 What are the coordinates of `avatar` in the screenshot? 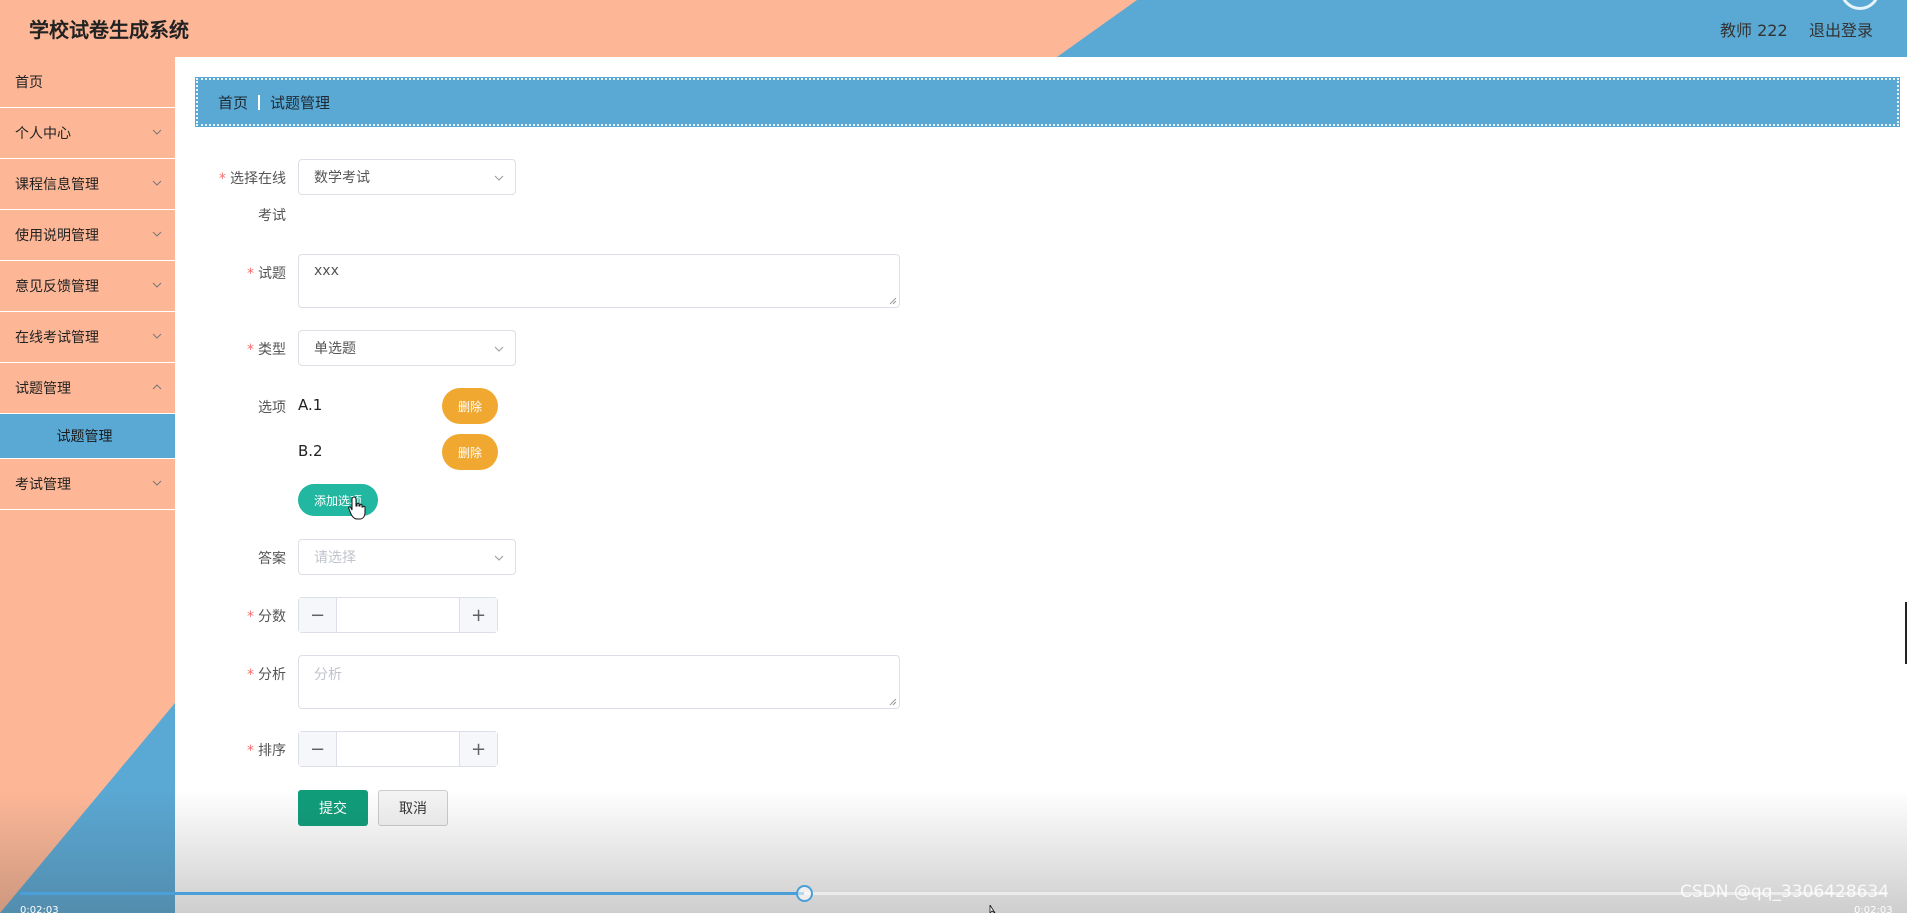 It's located at (1860, 5).